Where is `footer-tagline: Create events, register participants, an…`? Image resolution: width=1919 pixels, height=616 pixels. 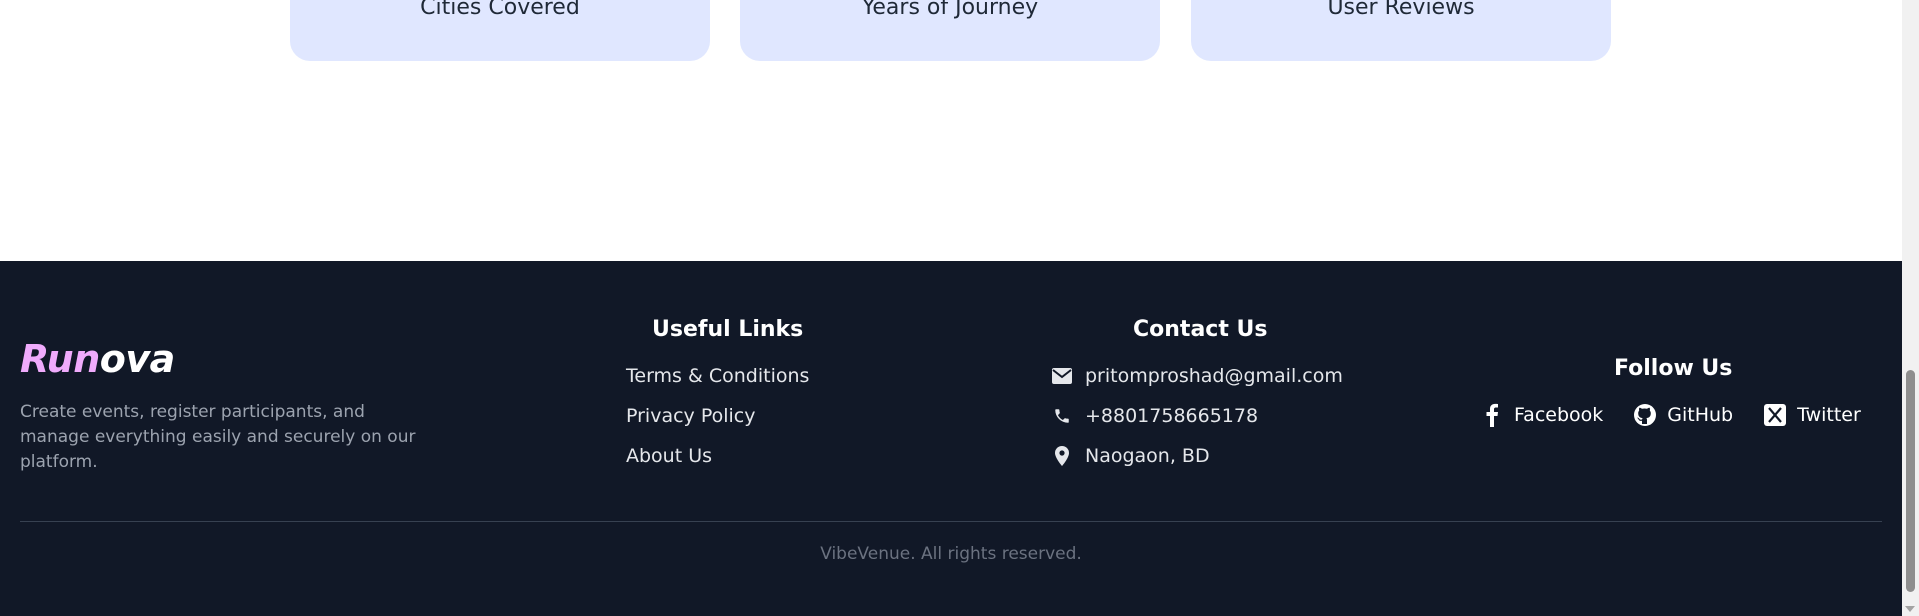 footer-tagline: Create events, register participants, an… is located at coordinates (218, 437).